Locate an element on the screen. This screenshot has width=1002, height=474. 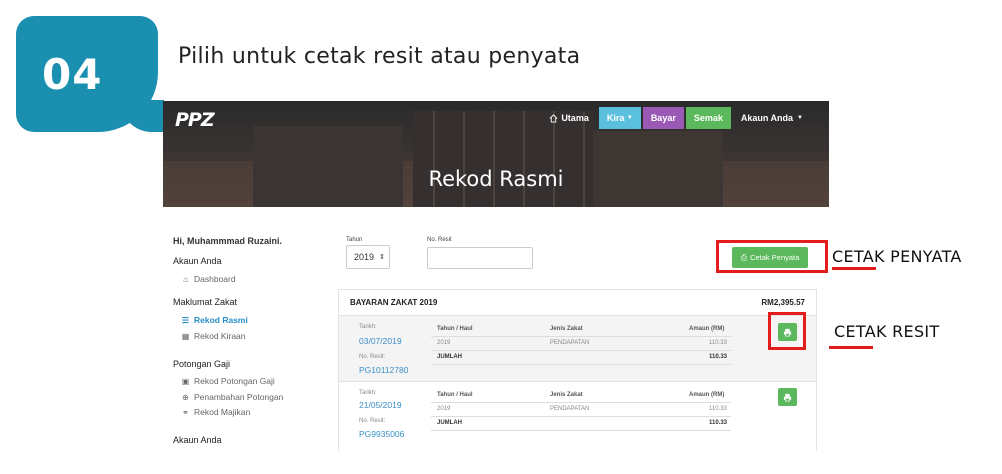
greeting: Hi, Muhammmad Ruzaini. is located at coordinates (228, 241).